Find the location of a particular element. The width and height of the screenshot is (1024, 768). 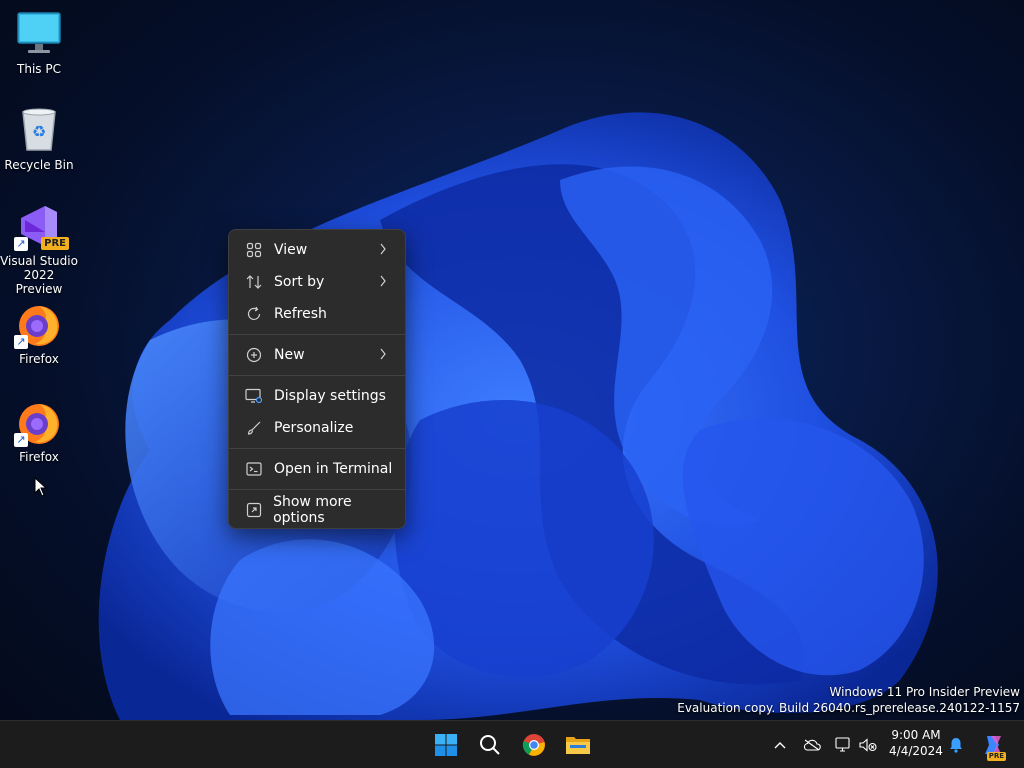

chevron-up-icon is located at coordinates (780, 745).